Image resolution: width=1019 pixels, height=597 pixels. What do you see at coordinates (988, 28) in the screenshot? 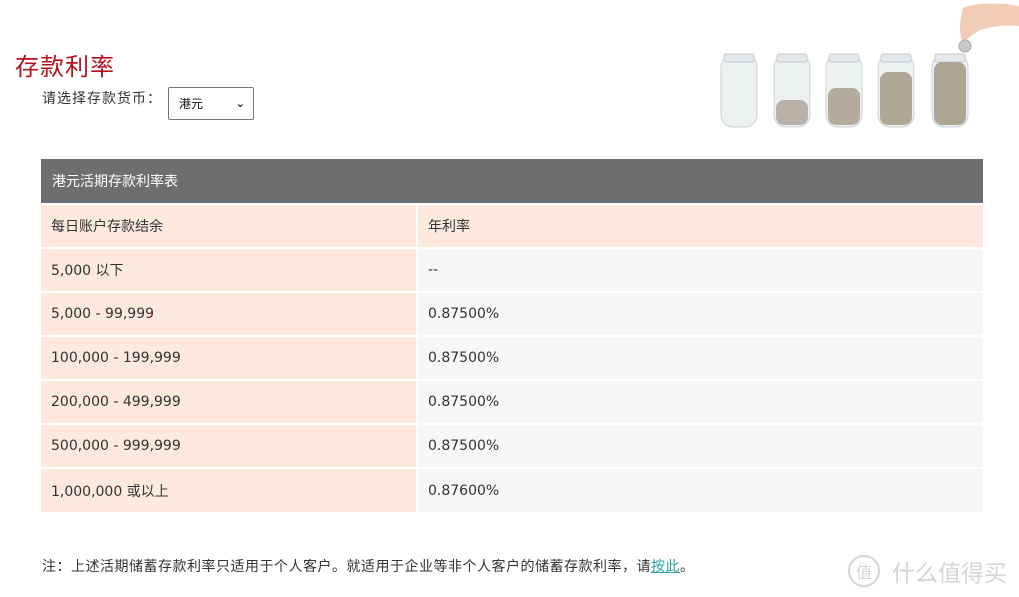
I see `hand-icon` at bounding box center [988, 28].